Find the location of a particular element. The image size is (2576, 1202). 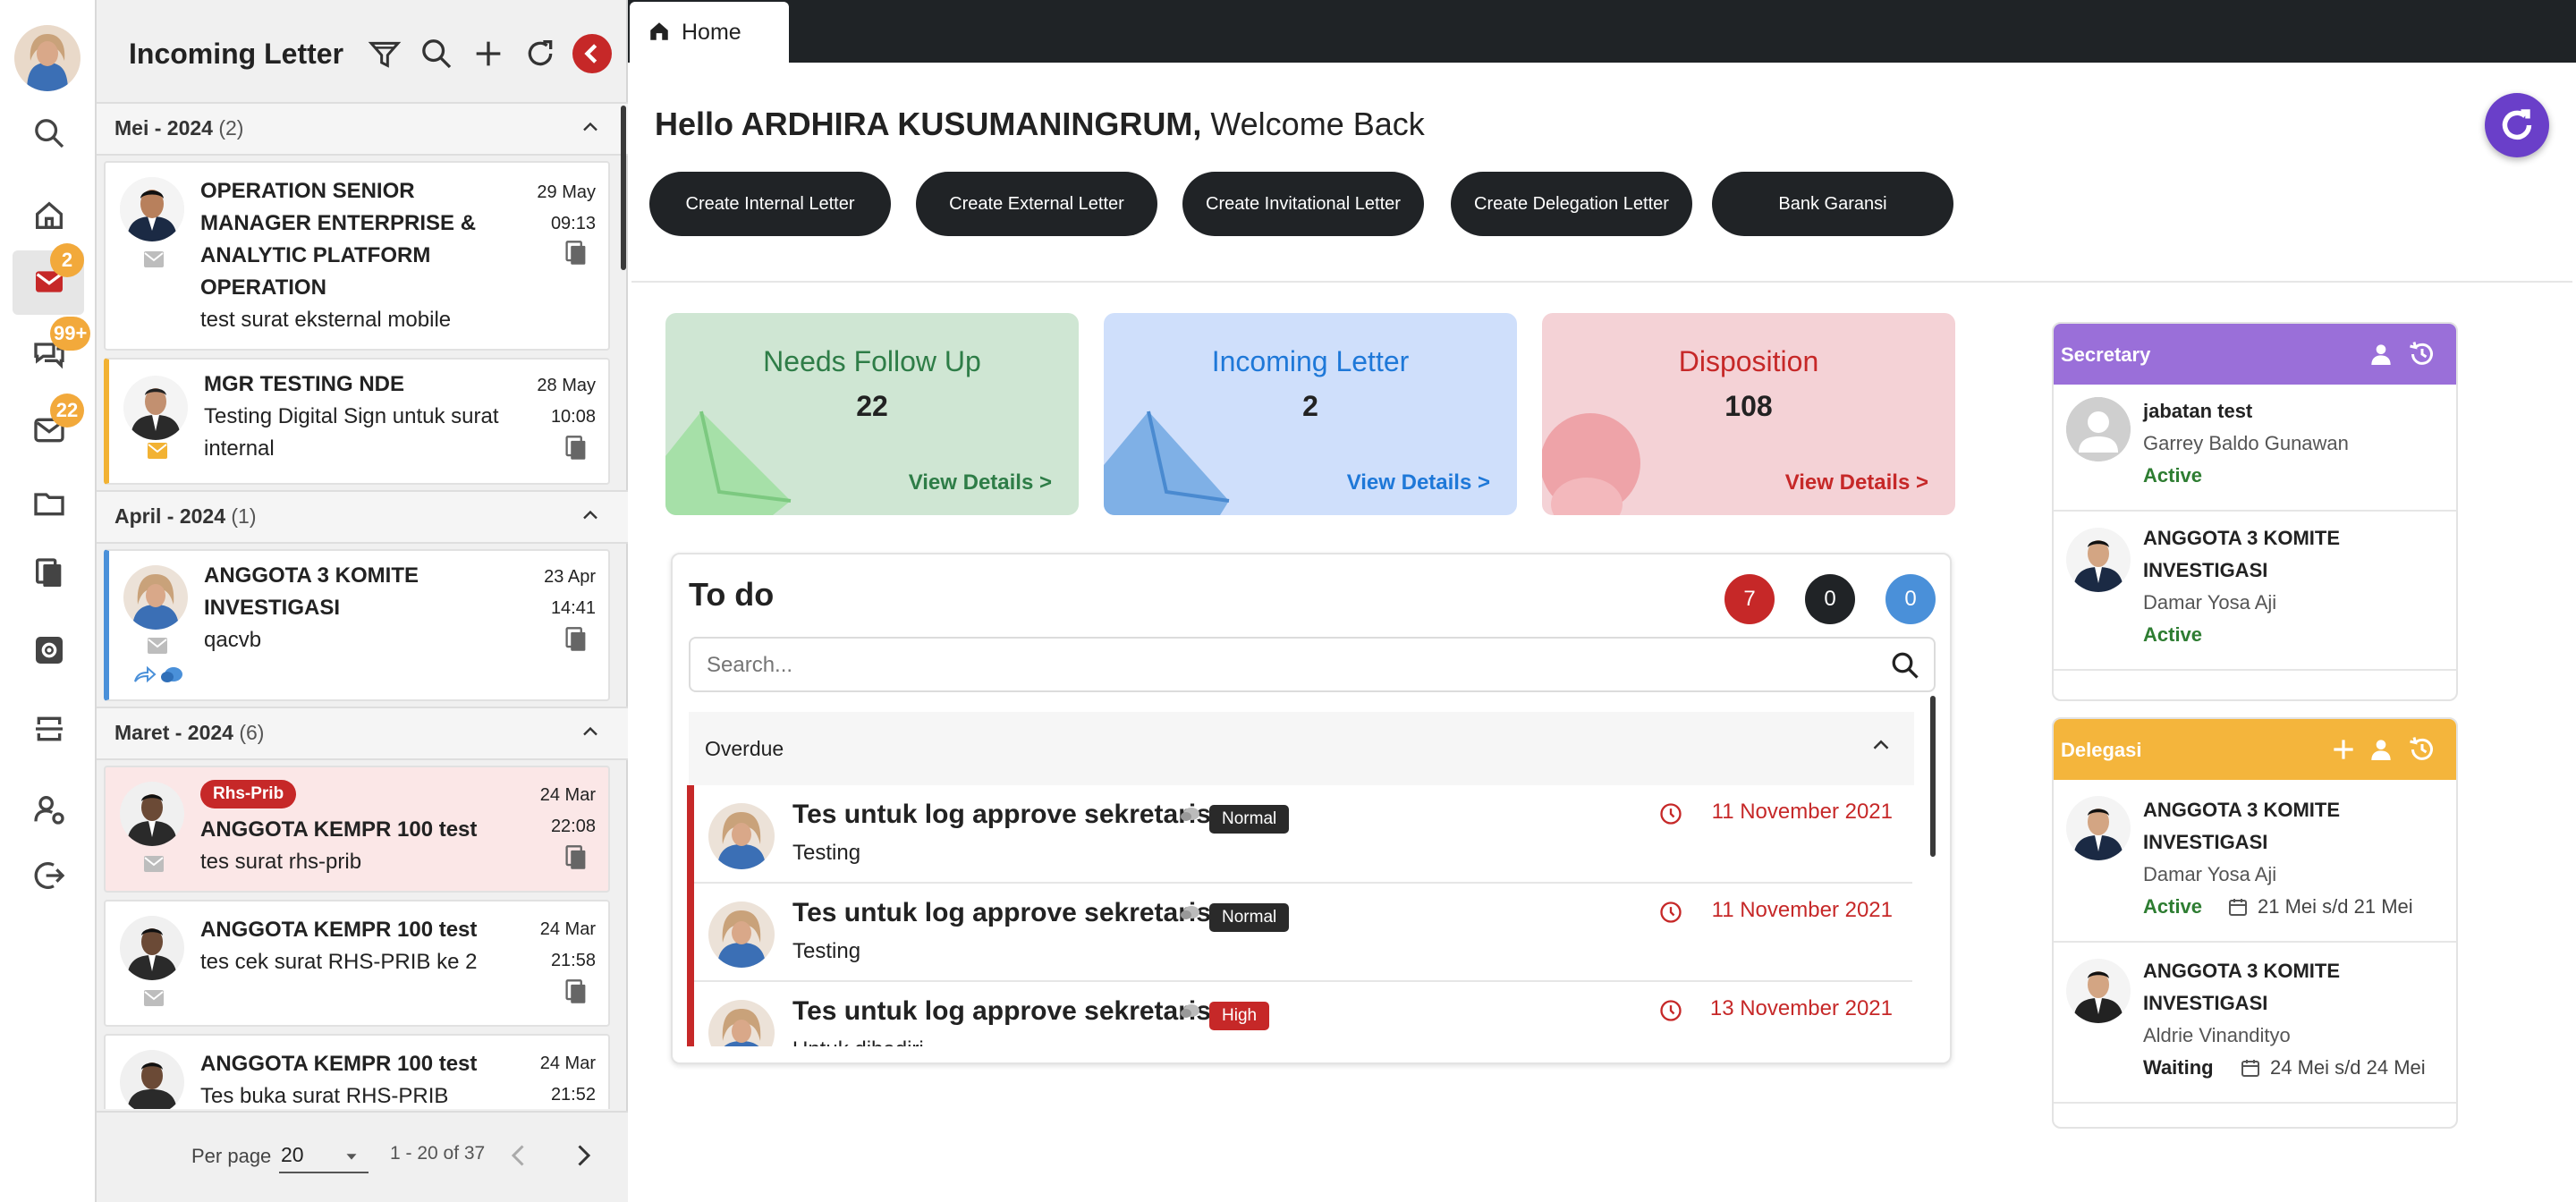

greeting-name: Hello ARDHIRA KUSUMANINGRUM, is located at coordinates (928, 124).